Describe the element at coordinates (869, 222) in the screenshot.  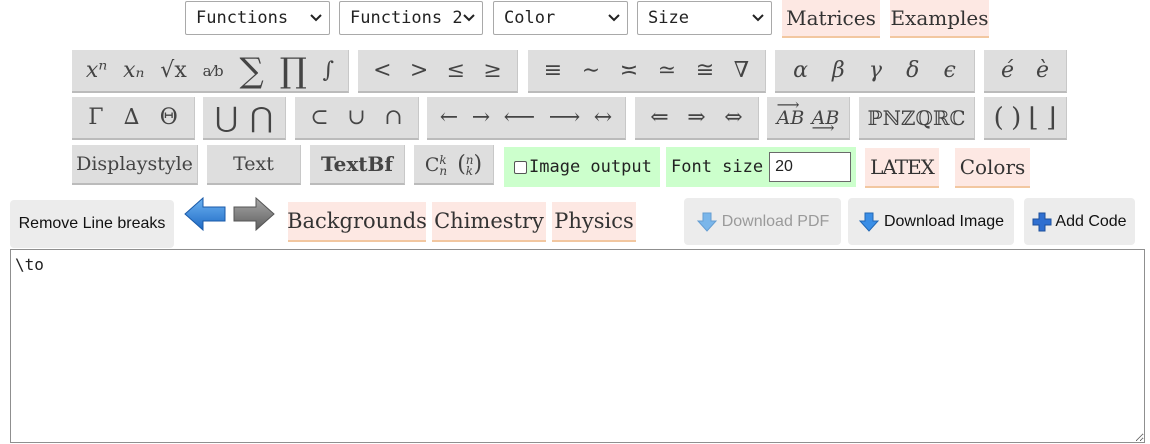
I see `download-icon` at that location.